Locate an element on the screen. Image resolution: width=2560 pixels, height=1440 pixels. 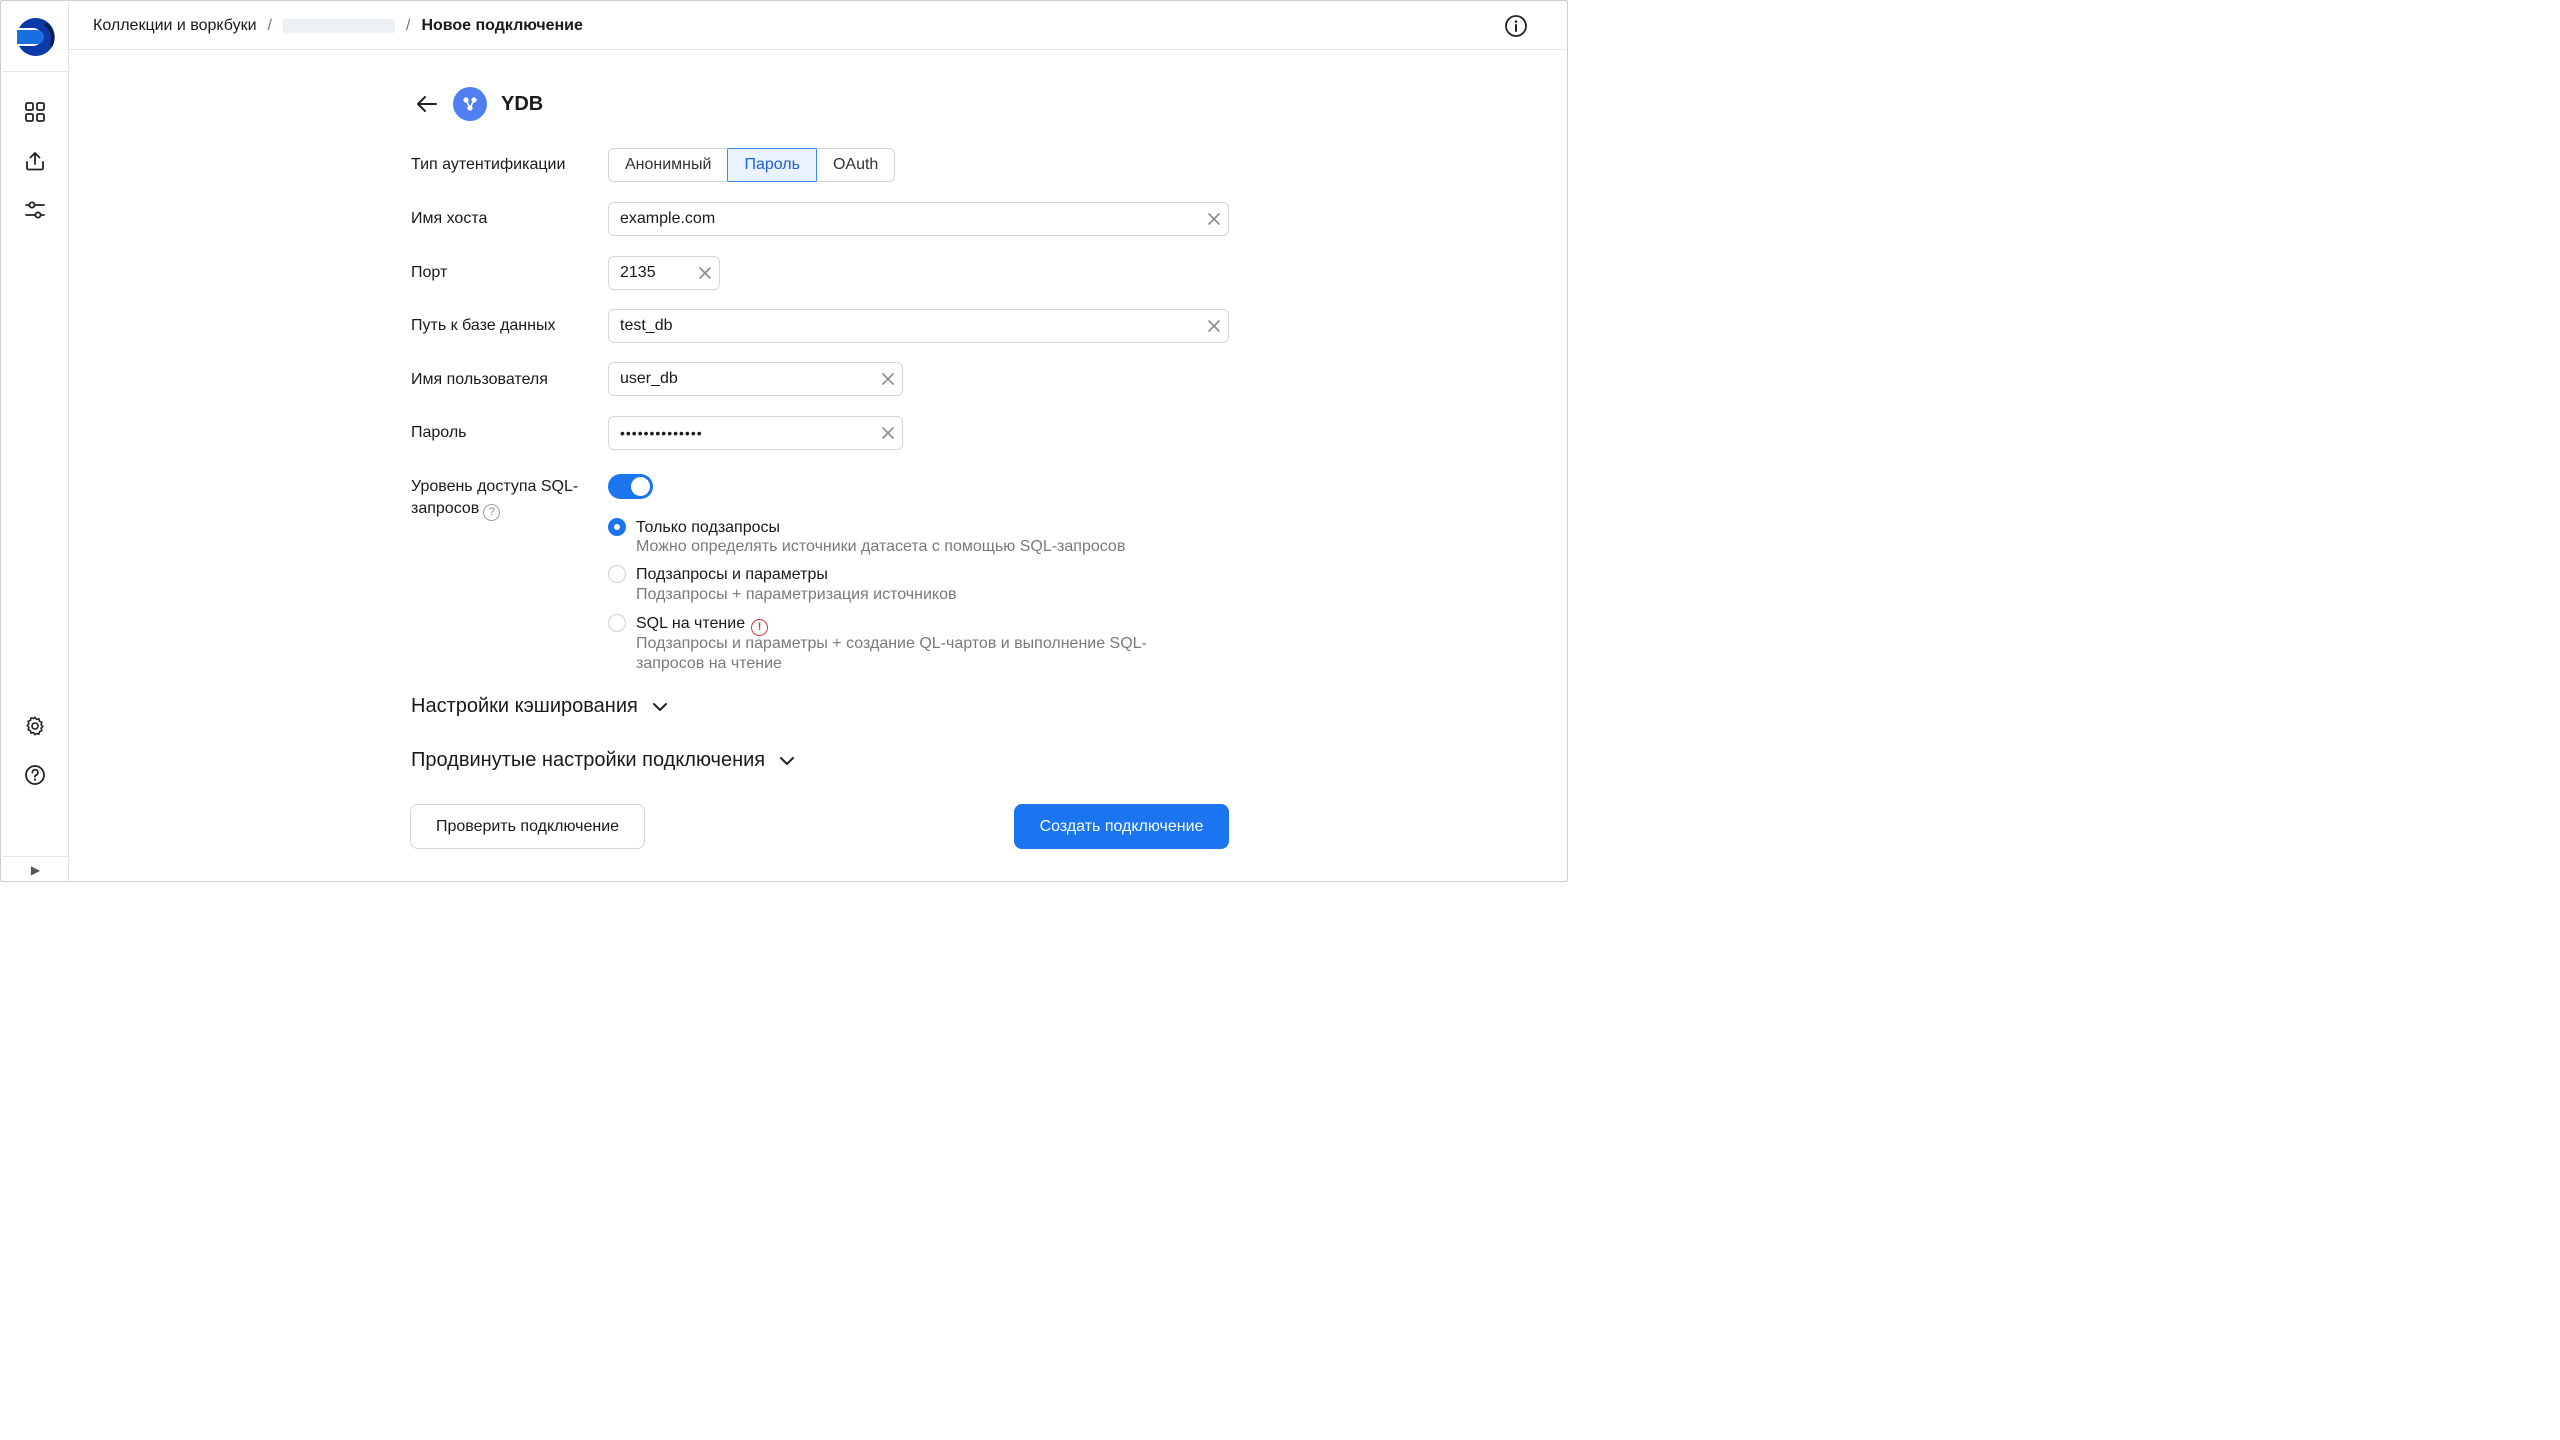
db-path-value: test_db is located at coordinates (646, 325).